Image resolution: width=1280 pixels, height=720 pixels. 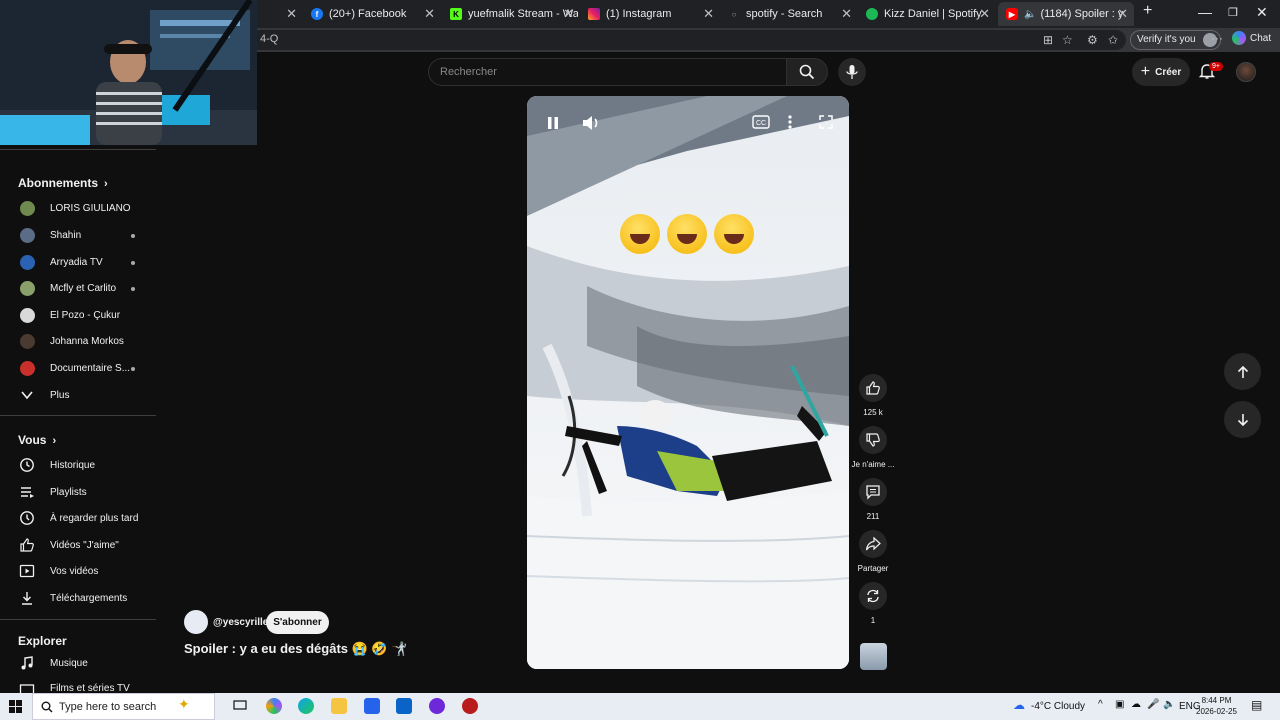 I want to click on file-explorer-icon, so click(x=339, y=706).